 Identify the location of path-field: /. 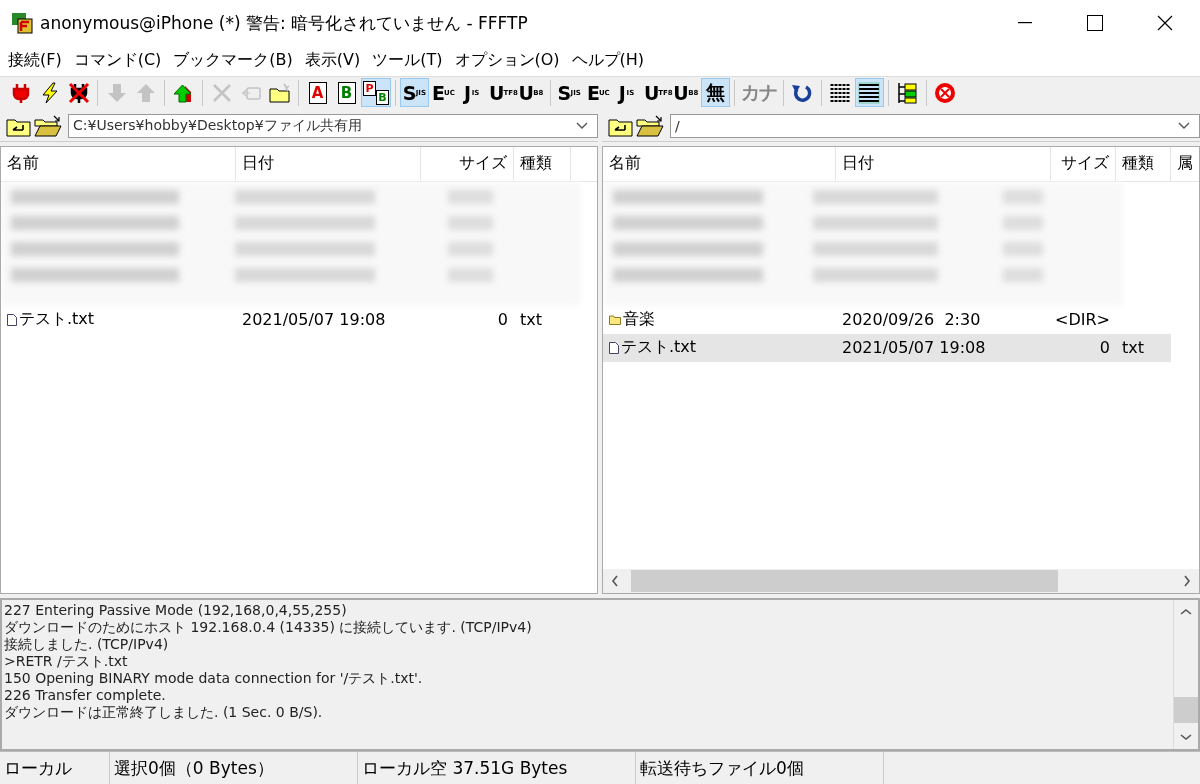
(935, 125).